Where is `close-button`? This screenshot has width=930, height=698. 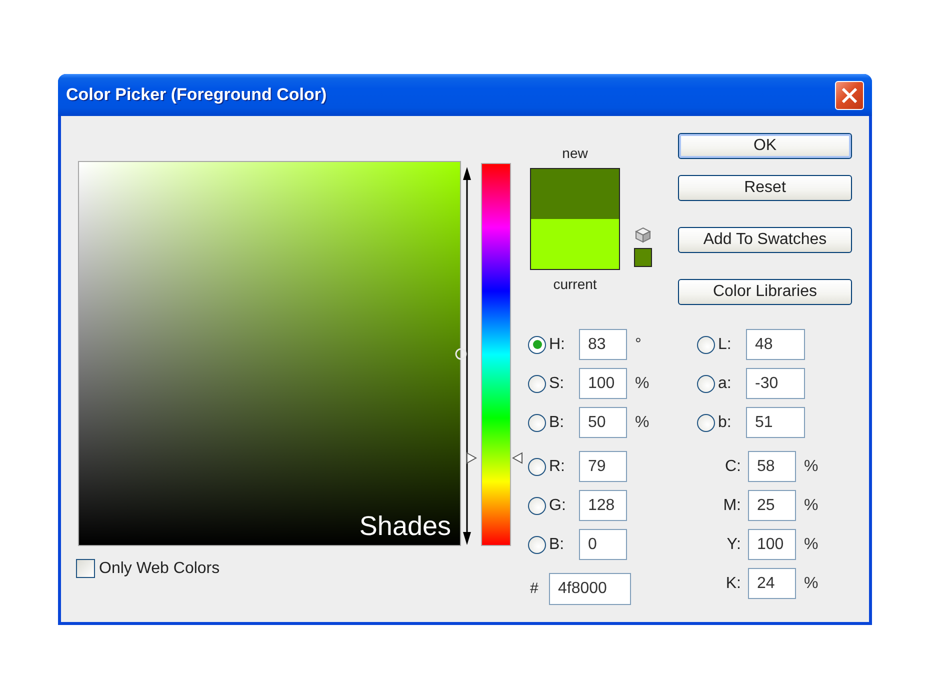 close-button is located at coordinates (849, 95).